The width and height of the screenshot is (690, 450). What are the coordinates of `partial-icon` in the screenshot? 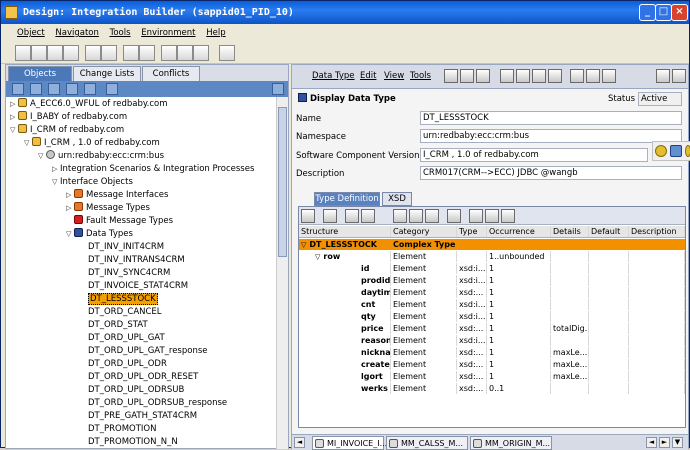 It's located at (687, 151).